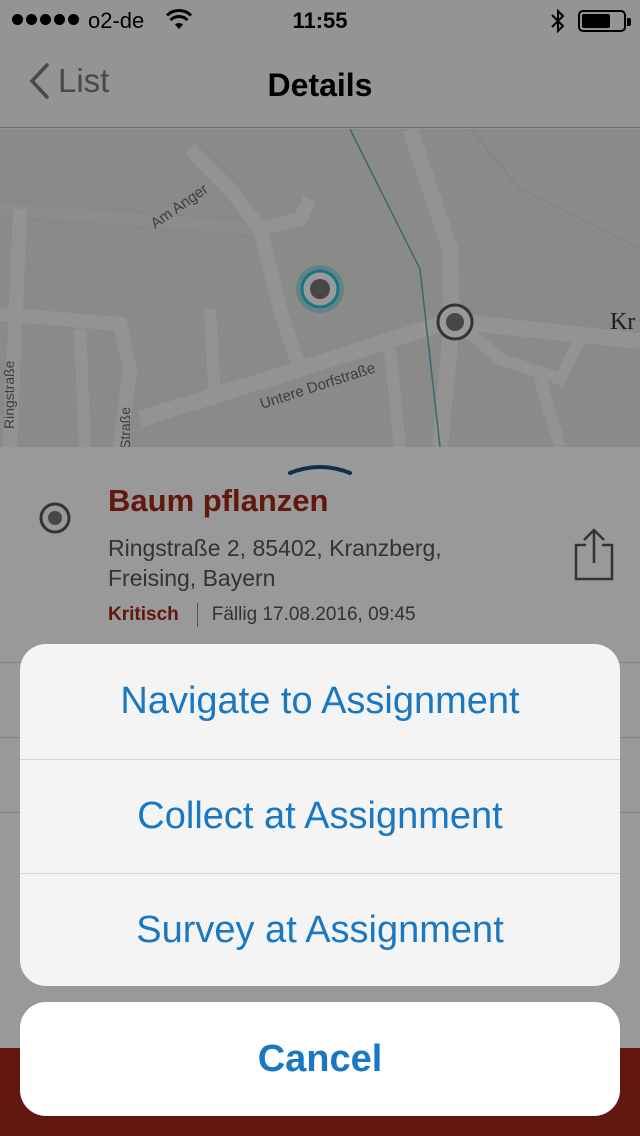 This screenshot has height=1136, width=640. Describe the element at coordinates (320, 701) in the screenshot. I see `navigate-to-assignment-button: Navigate to Assignment` at that location.